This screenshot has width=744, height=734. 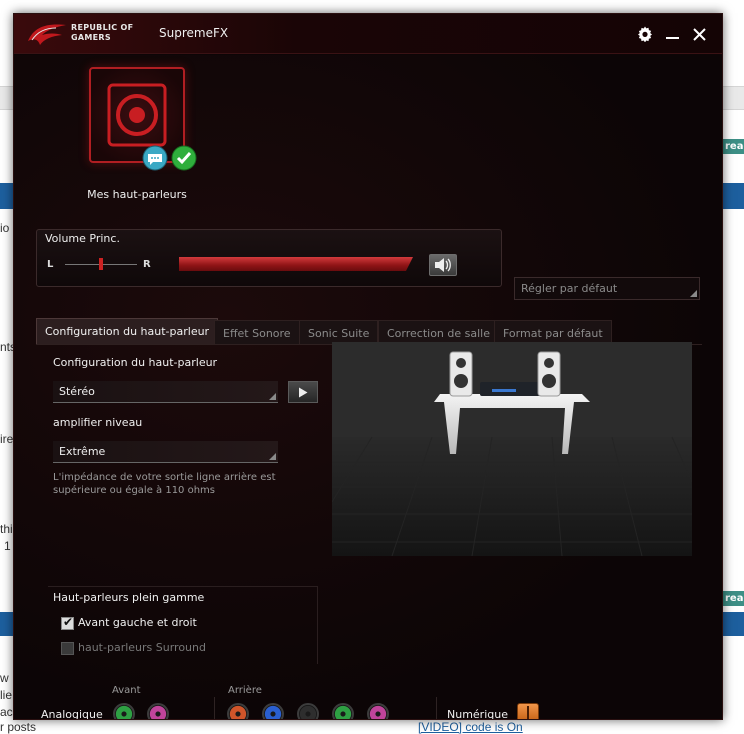 I want to click on amp-level-label: amplifier niveau, so click(x=98, y=422).